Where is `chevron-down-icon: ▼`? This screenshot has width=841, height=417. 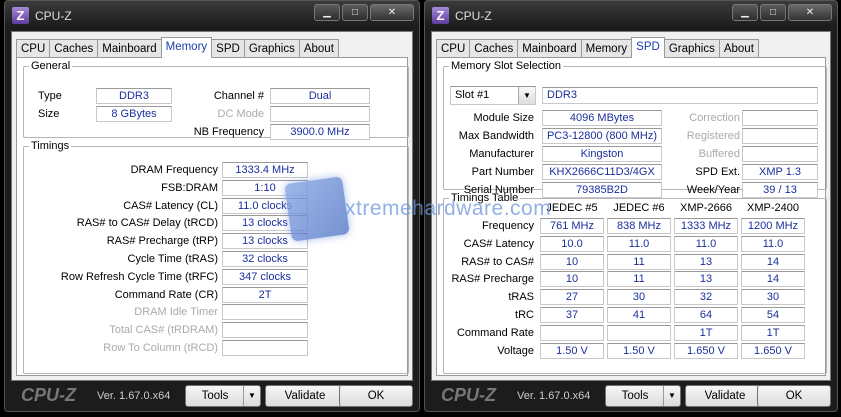 chevron-down-icon: ▼ is located at coordinates (526, 95).